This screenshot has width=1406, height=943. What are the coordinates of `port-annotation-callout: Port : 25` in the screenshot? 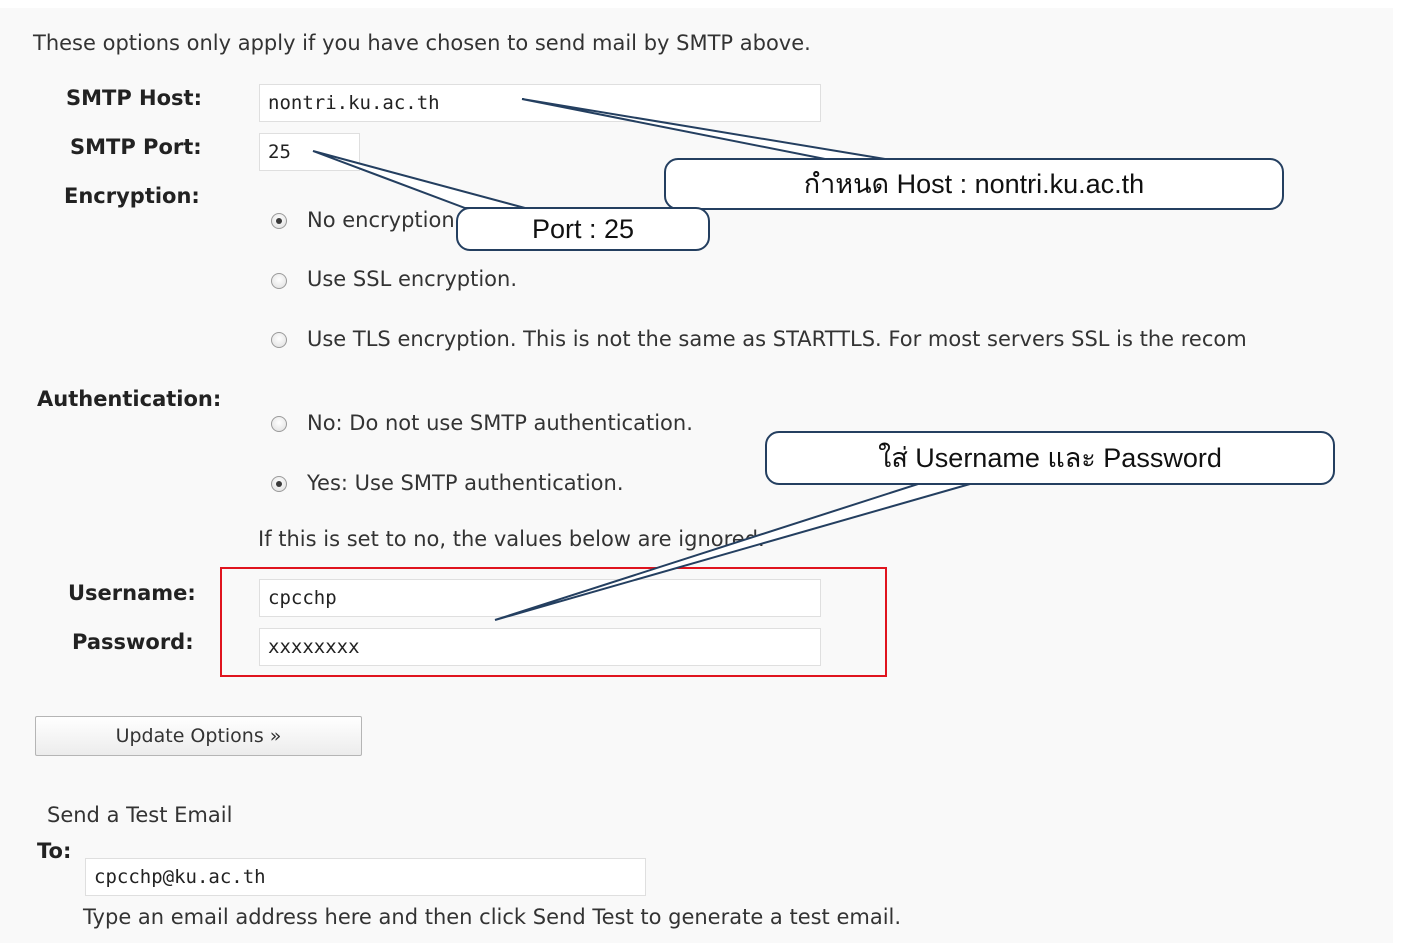 It's located at (583, 229).